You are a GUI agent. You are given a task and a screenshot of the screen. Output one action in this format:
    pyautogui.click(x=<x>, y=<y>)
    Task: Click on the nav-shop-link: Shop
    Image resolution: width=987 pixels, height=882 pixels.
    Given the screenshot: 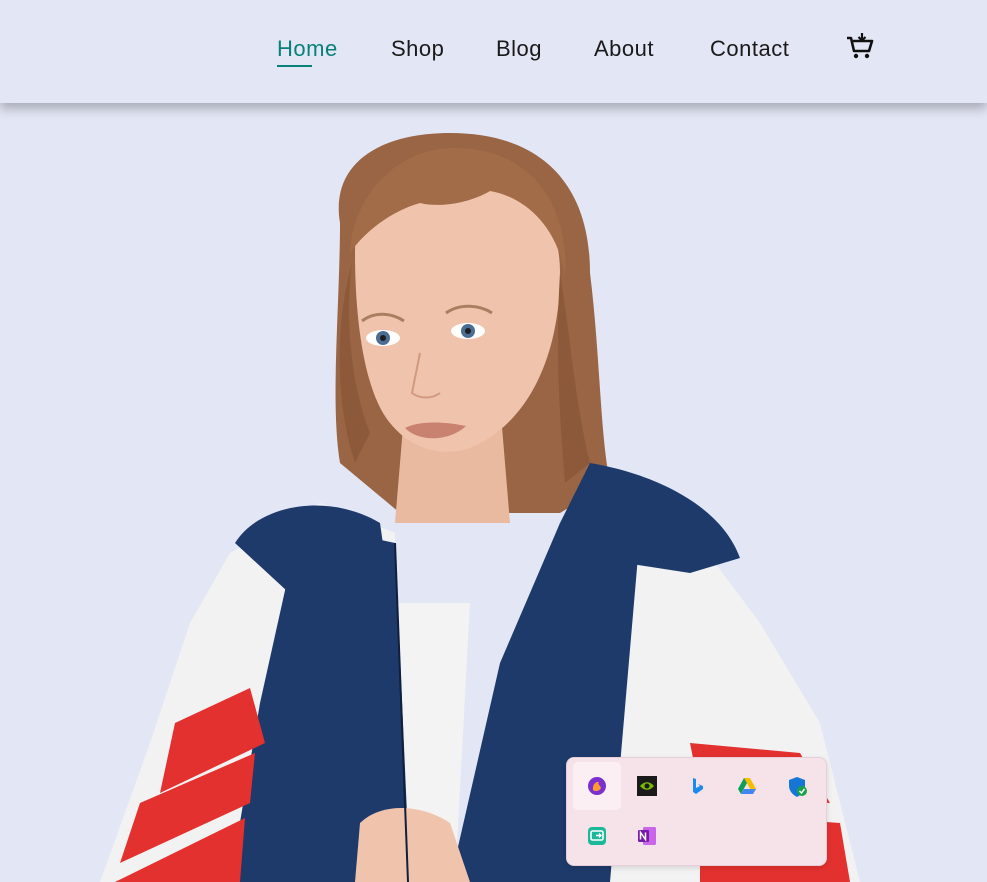 What is the action you would take?
    pyautogui.click(x=417, y=49)
    